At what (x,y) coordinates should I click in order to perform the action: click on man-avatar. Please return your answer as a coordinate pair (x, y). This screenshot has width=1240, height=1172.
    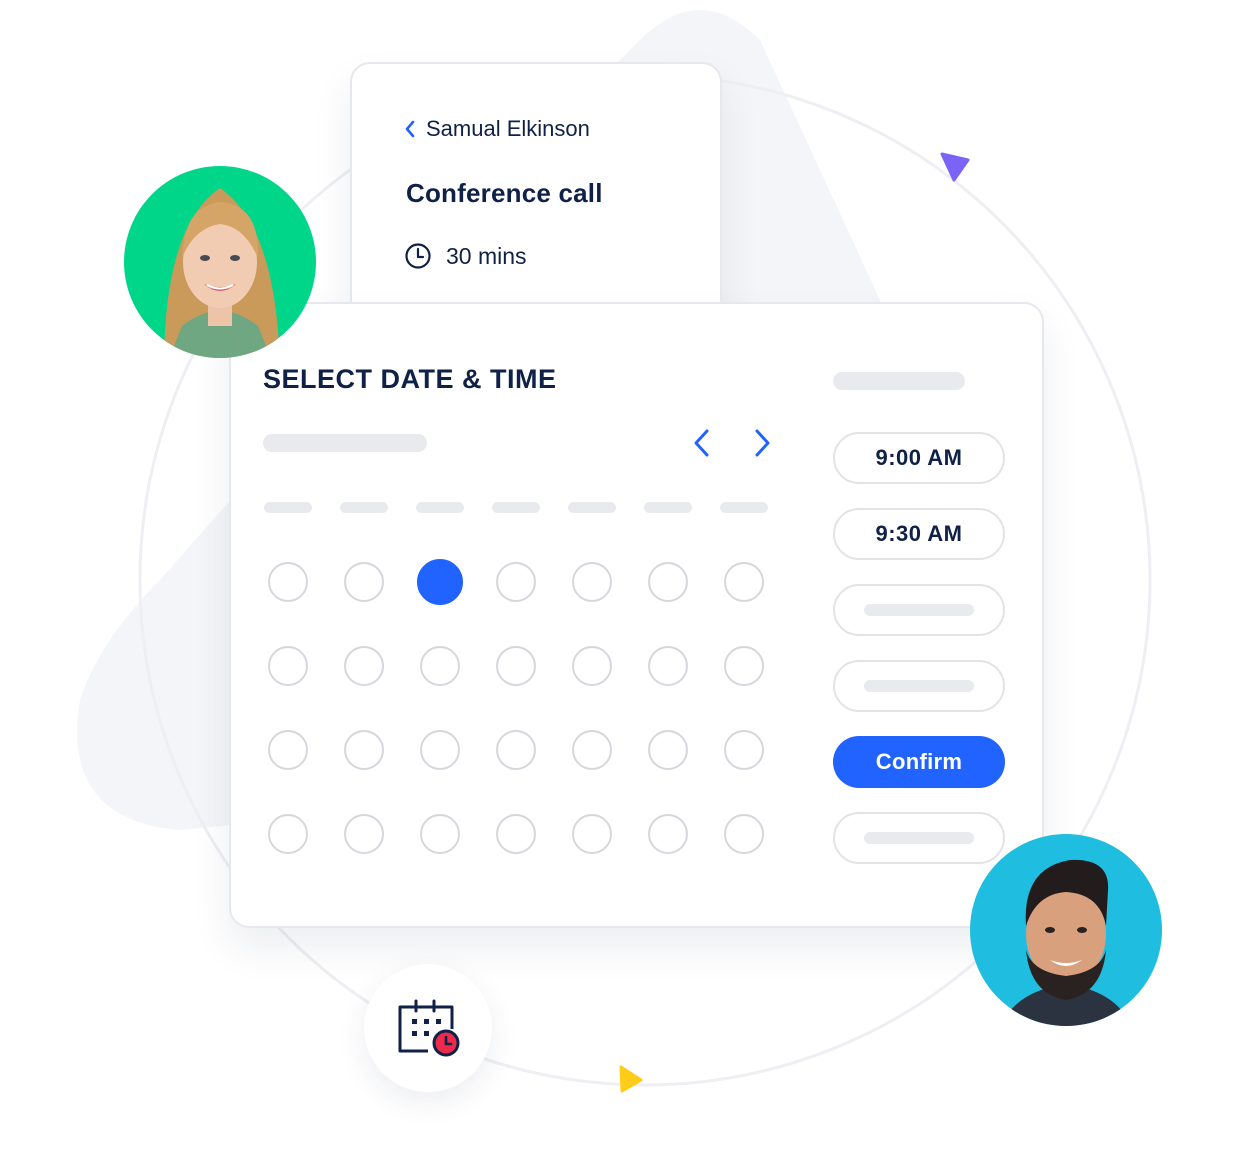
    Looking at the image, I should click on (1066, 930).